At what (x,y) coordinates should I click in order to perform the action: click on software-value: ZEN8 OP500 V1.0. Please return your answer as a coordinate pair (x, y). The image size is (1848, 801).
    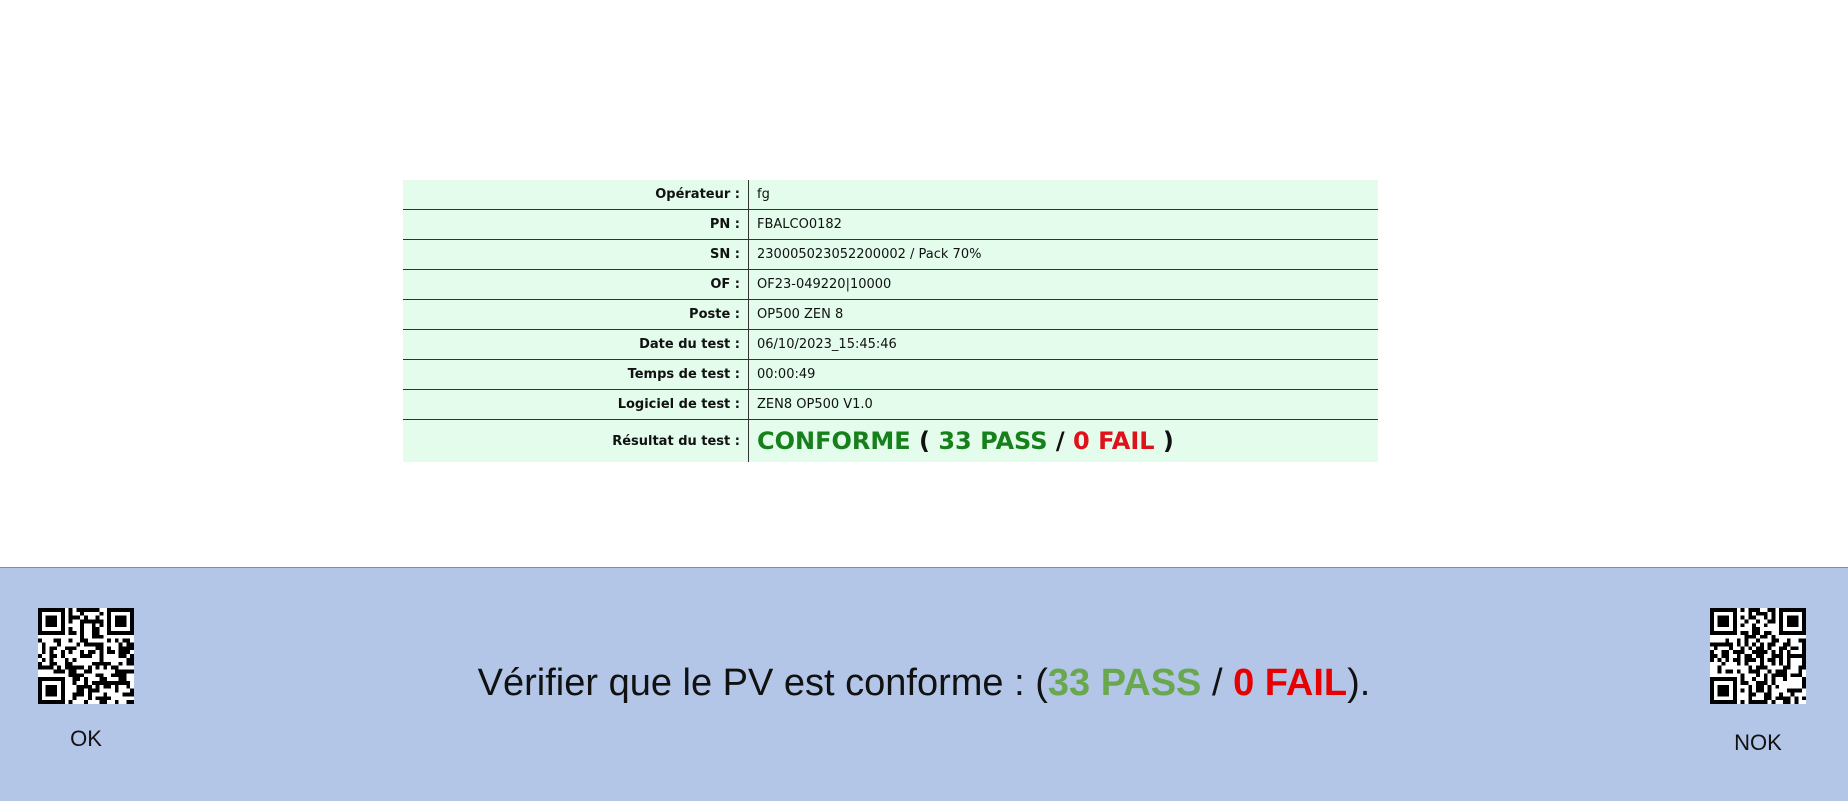
    Looking at the image, I should click on (815, 404).